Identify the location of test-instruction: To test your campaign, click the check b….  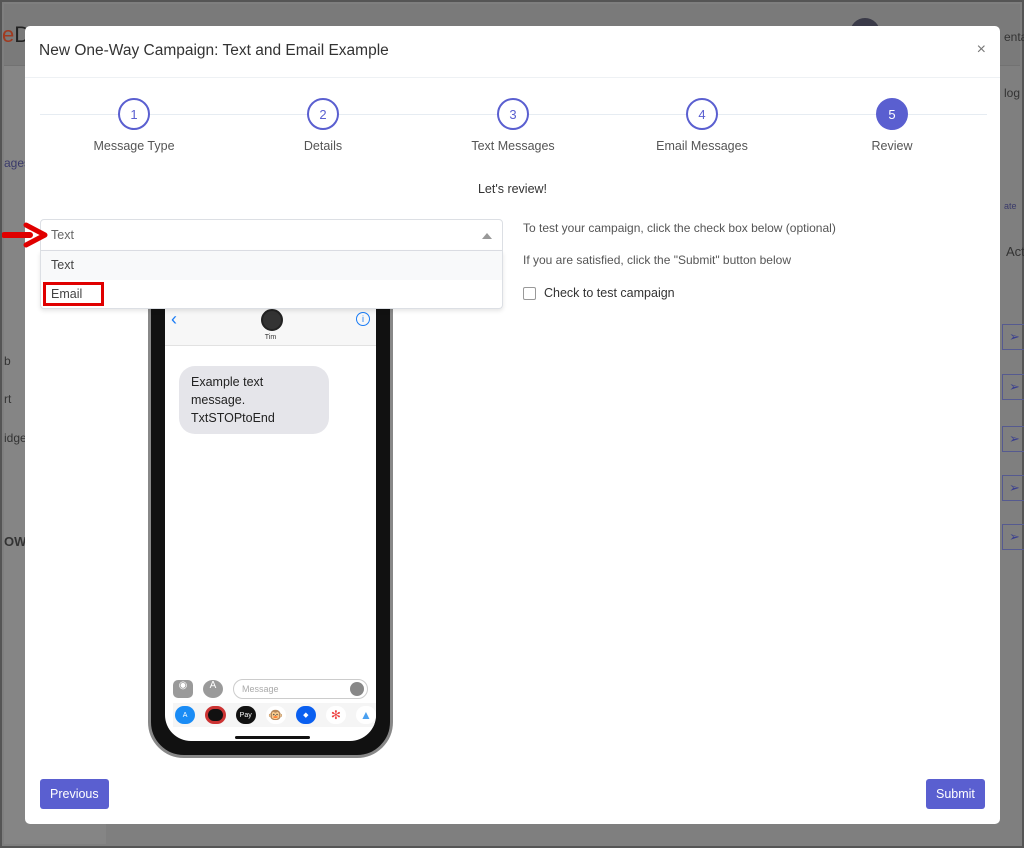
(679, 228).